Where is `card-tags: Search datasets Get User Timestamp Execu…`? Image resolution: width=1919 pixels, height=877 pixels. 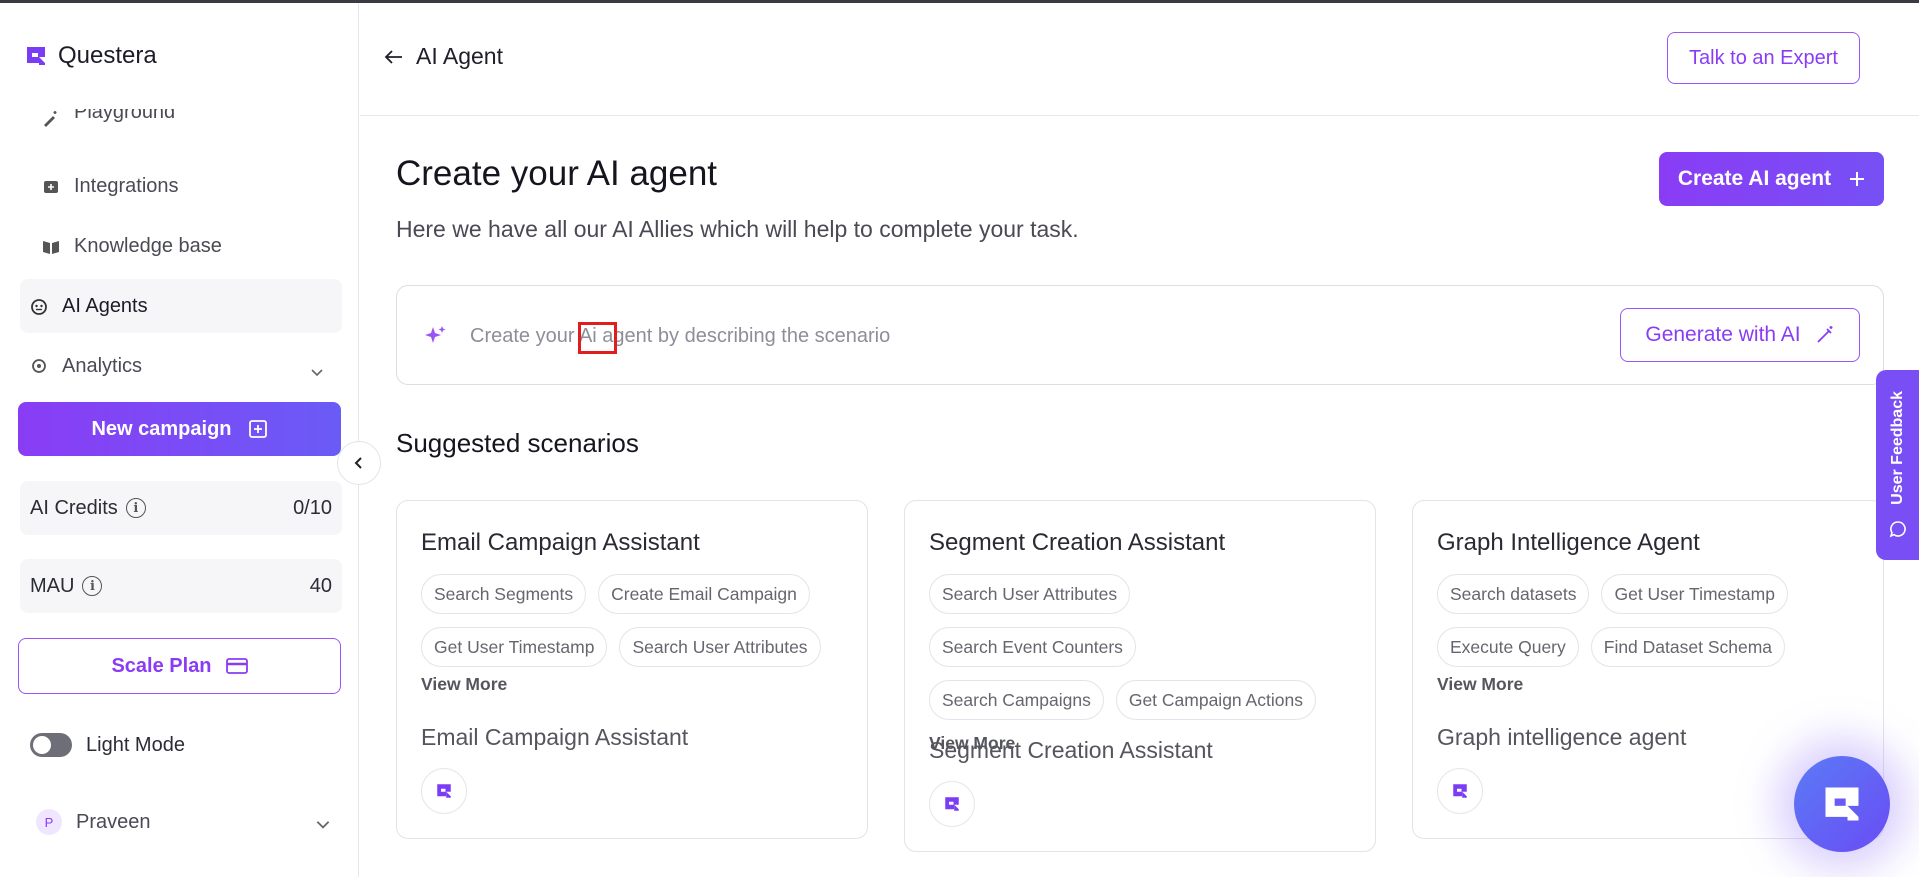
card-tags: Search datasets Get User Timestamp Execu… is located at coordinates (1657, 634).